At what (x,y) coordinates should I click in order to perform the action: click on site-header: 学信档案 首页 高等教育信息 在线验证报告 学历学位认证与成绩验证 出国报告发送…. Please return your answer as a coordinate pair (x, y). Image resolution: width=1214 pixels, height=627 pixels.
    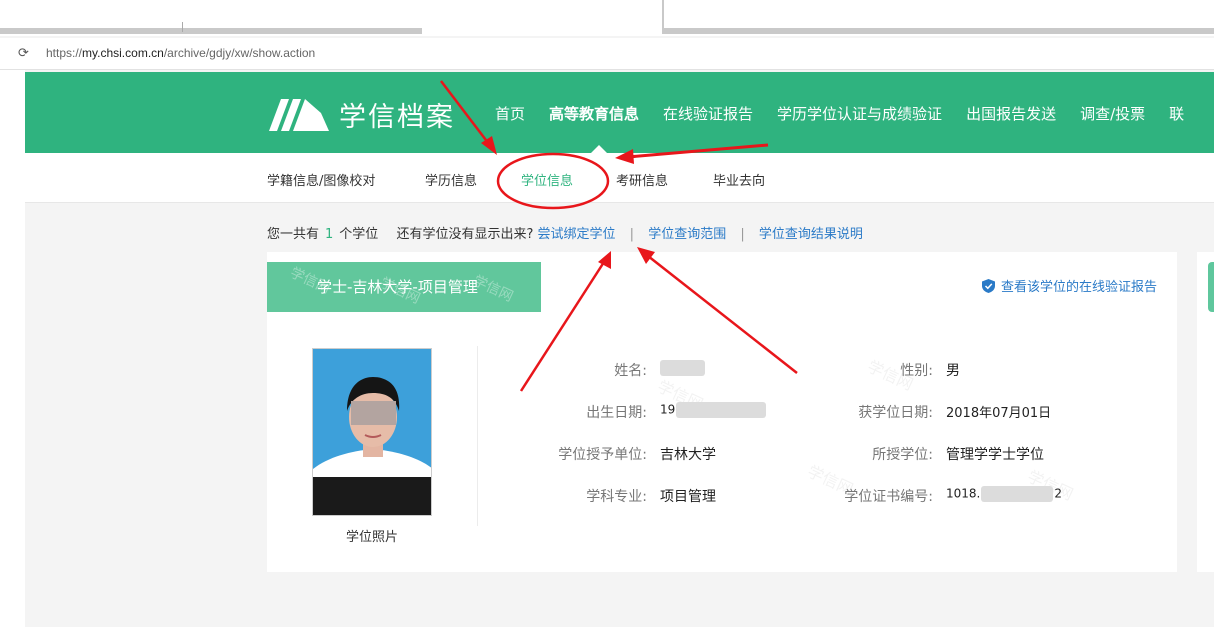
    Looking at the image, I should click on (619, 112).